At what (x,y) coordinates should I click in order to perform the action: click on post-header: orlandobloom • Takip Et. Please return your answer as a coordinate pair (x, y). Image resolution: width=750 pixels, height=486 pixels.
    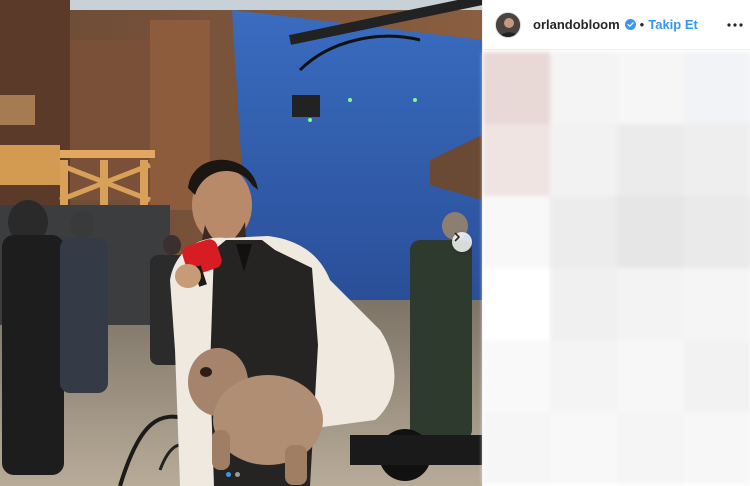
    Looking at the image, I should click on (616, 25).